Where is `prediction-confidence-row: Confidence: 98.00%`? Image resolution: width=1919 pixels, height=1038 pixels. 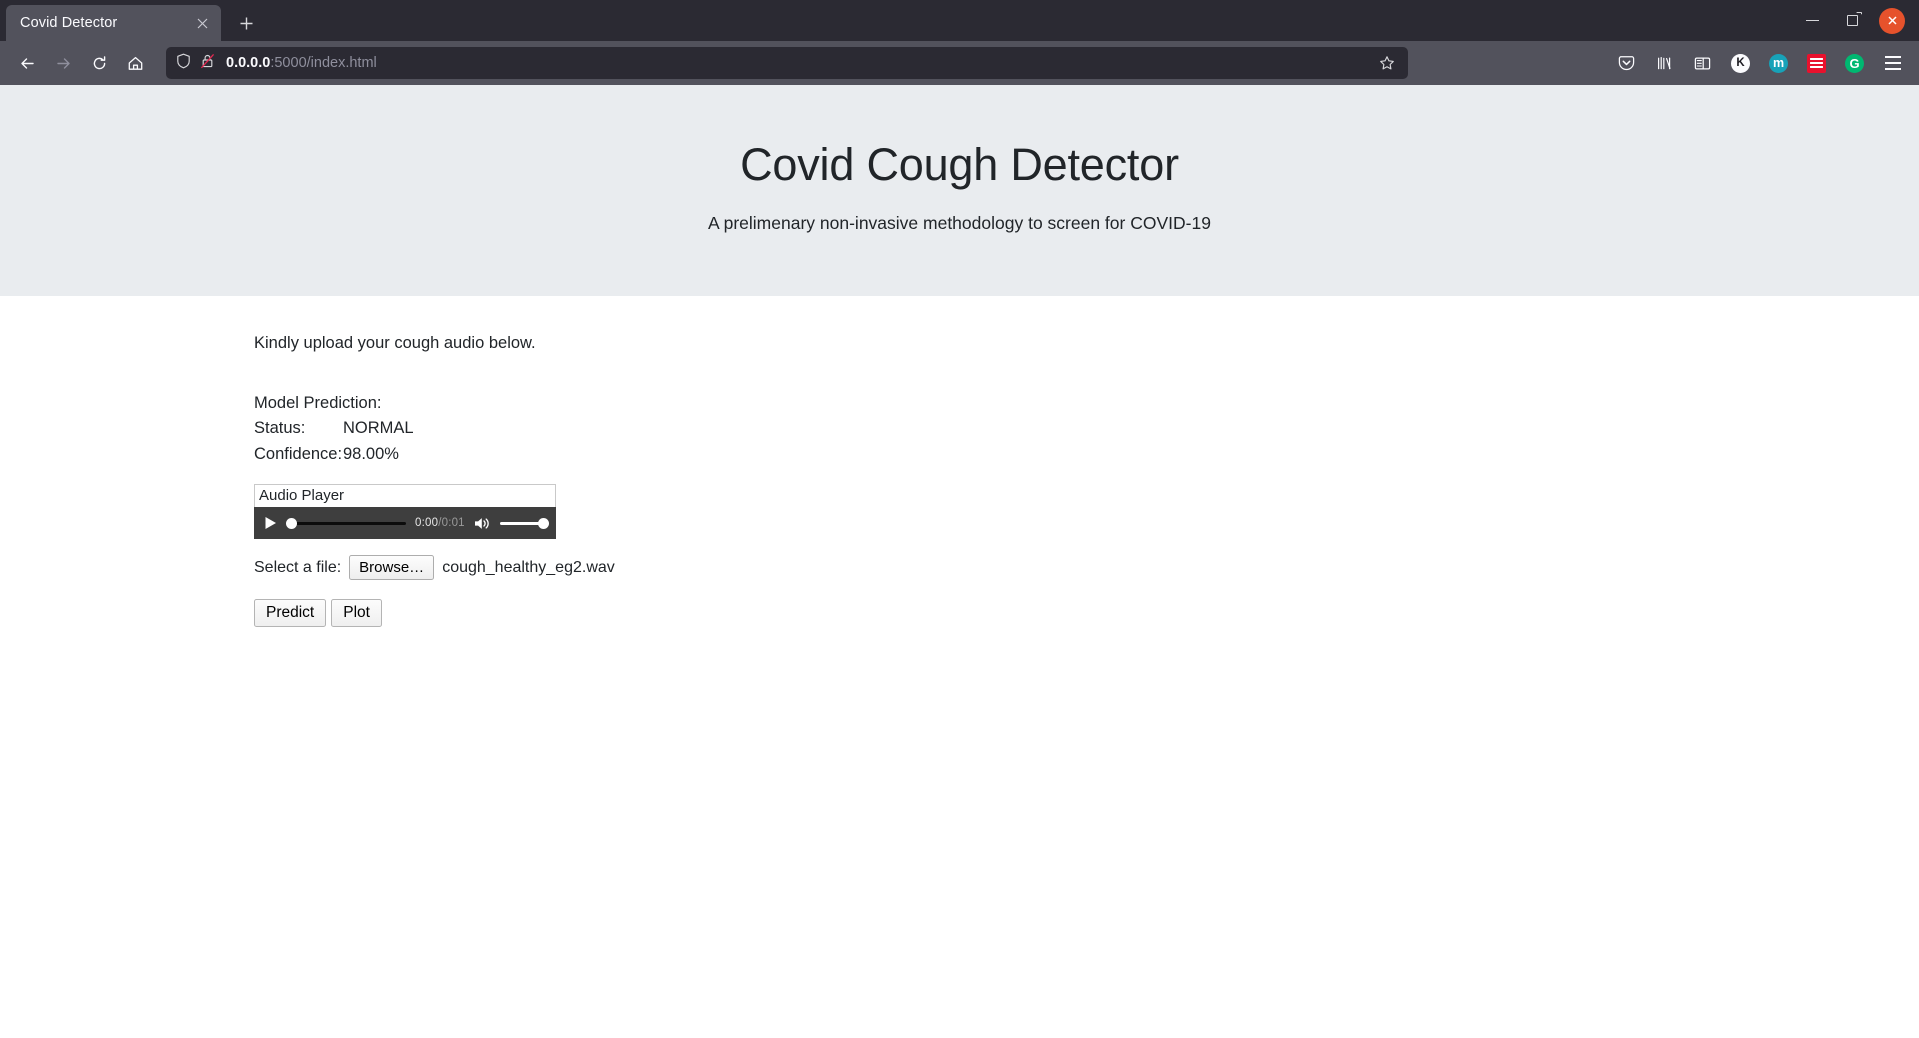 prediction-confidence-row: Confidence: 98.00% is located at coordinates (1086, 455).